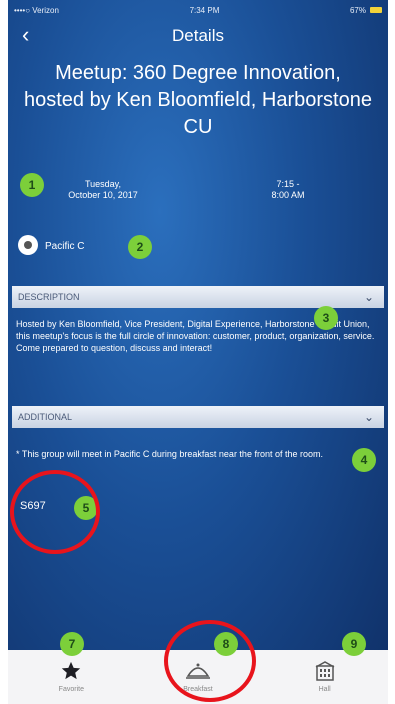  What do you see at coordinates (45, 417) in the screenshot?
I see `additional-label: ADDITIONAL` at bounding box center [45, 417].